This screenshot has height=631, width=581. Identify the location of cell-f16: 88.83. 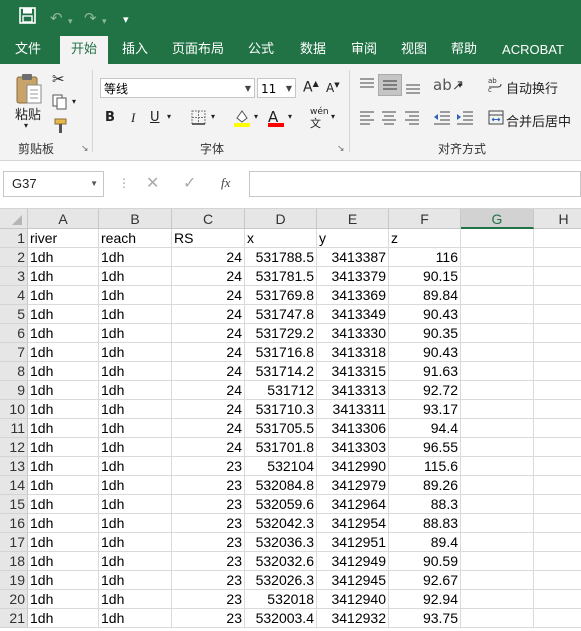
(425, 523).